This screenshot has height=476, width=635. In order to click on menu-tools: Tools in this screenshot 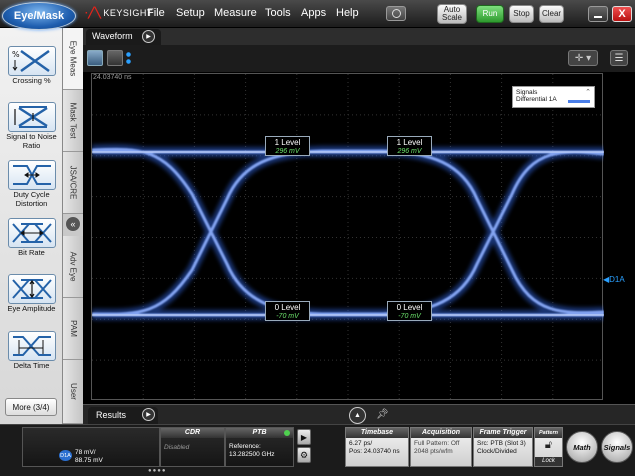, I will do `click(278, 13)`.